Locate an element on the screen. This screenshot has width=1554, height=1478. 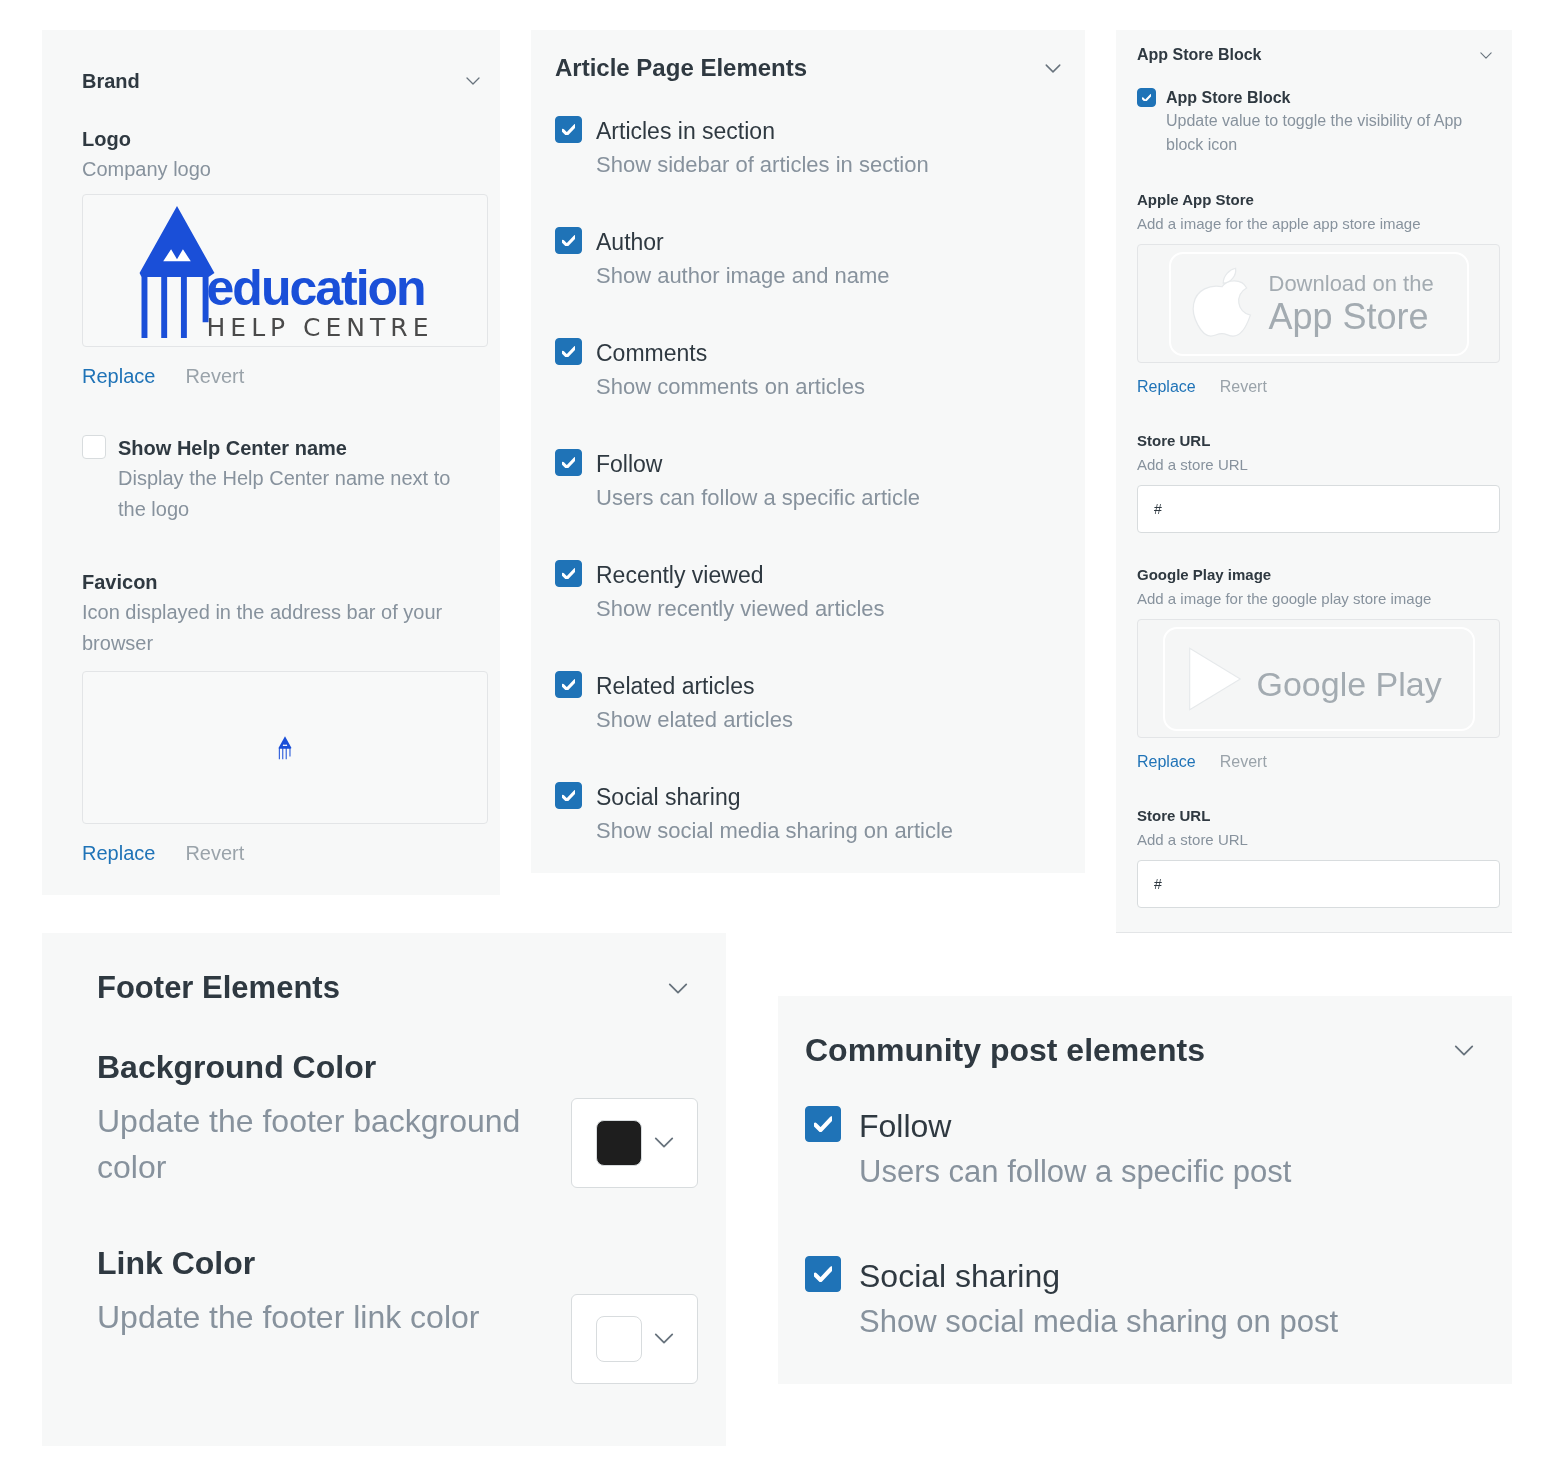
panel-title: Footer Elements is located at coordinates (218, 988).